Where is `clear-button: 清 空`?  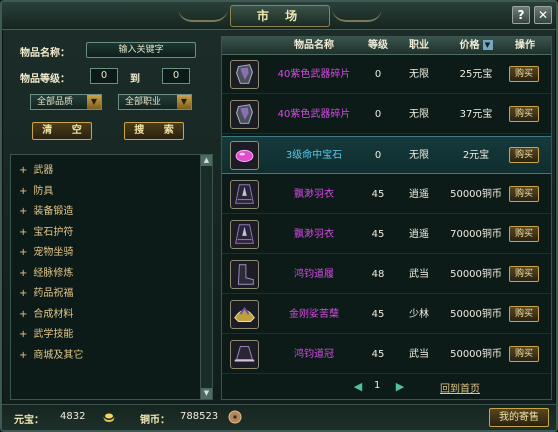 clear-button: 清 空 is located at coordinates (62, 131).